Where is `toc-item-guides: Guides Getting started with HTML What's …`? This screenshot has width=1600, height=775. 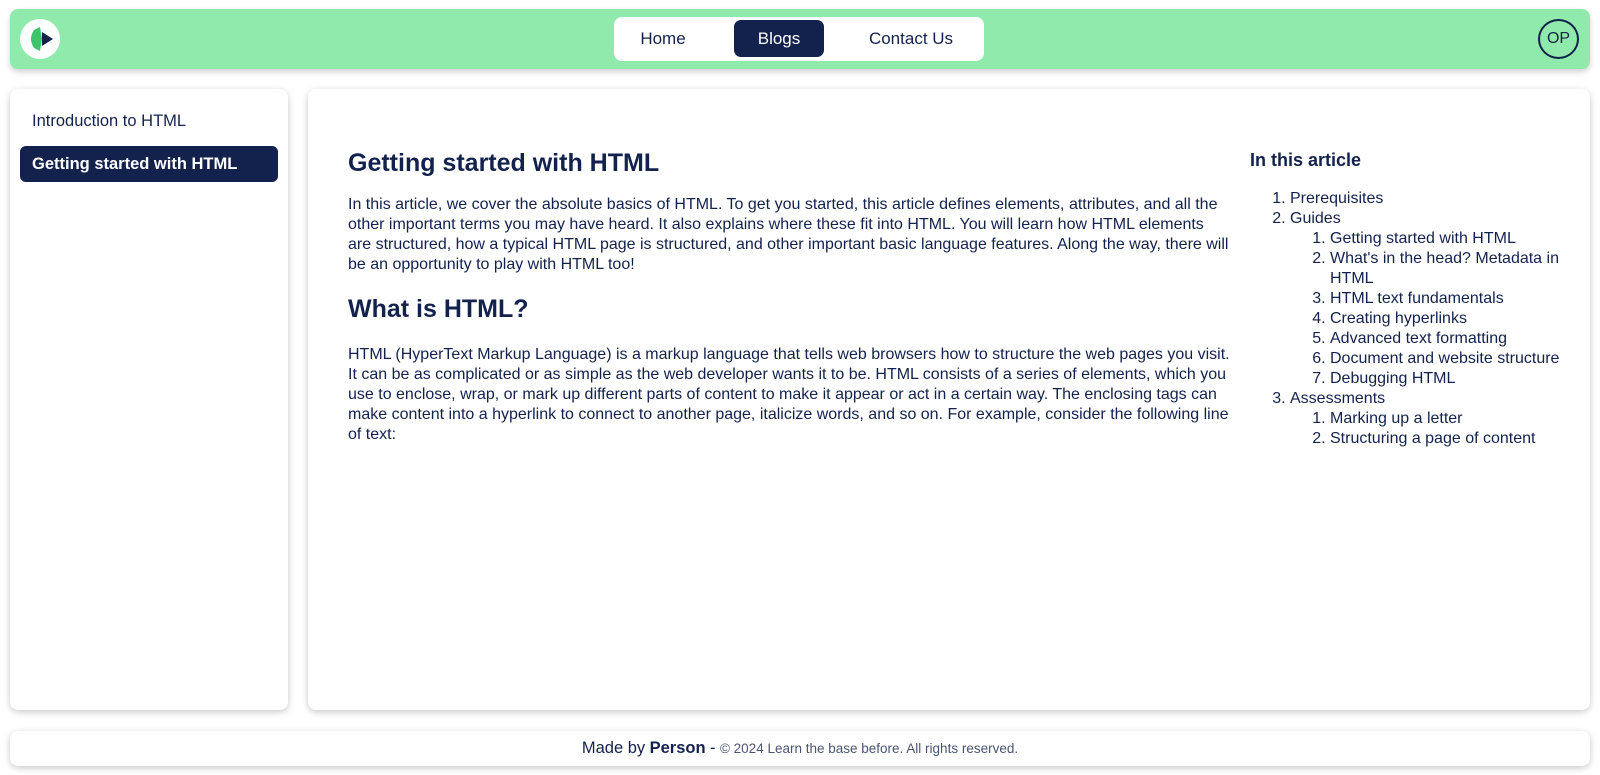
toc-item-guides: Guides Getting started with HTML What's … is located at coordinates (1430, 299).